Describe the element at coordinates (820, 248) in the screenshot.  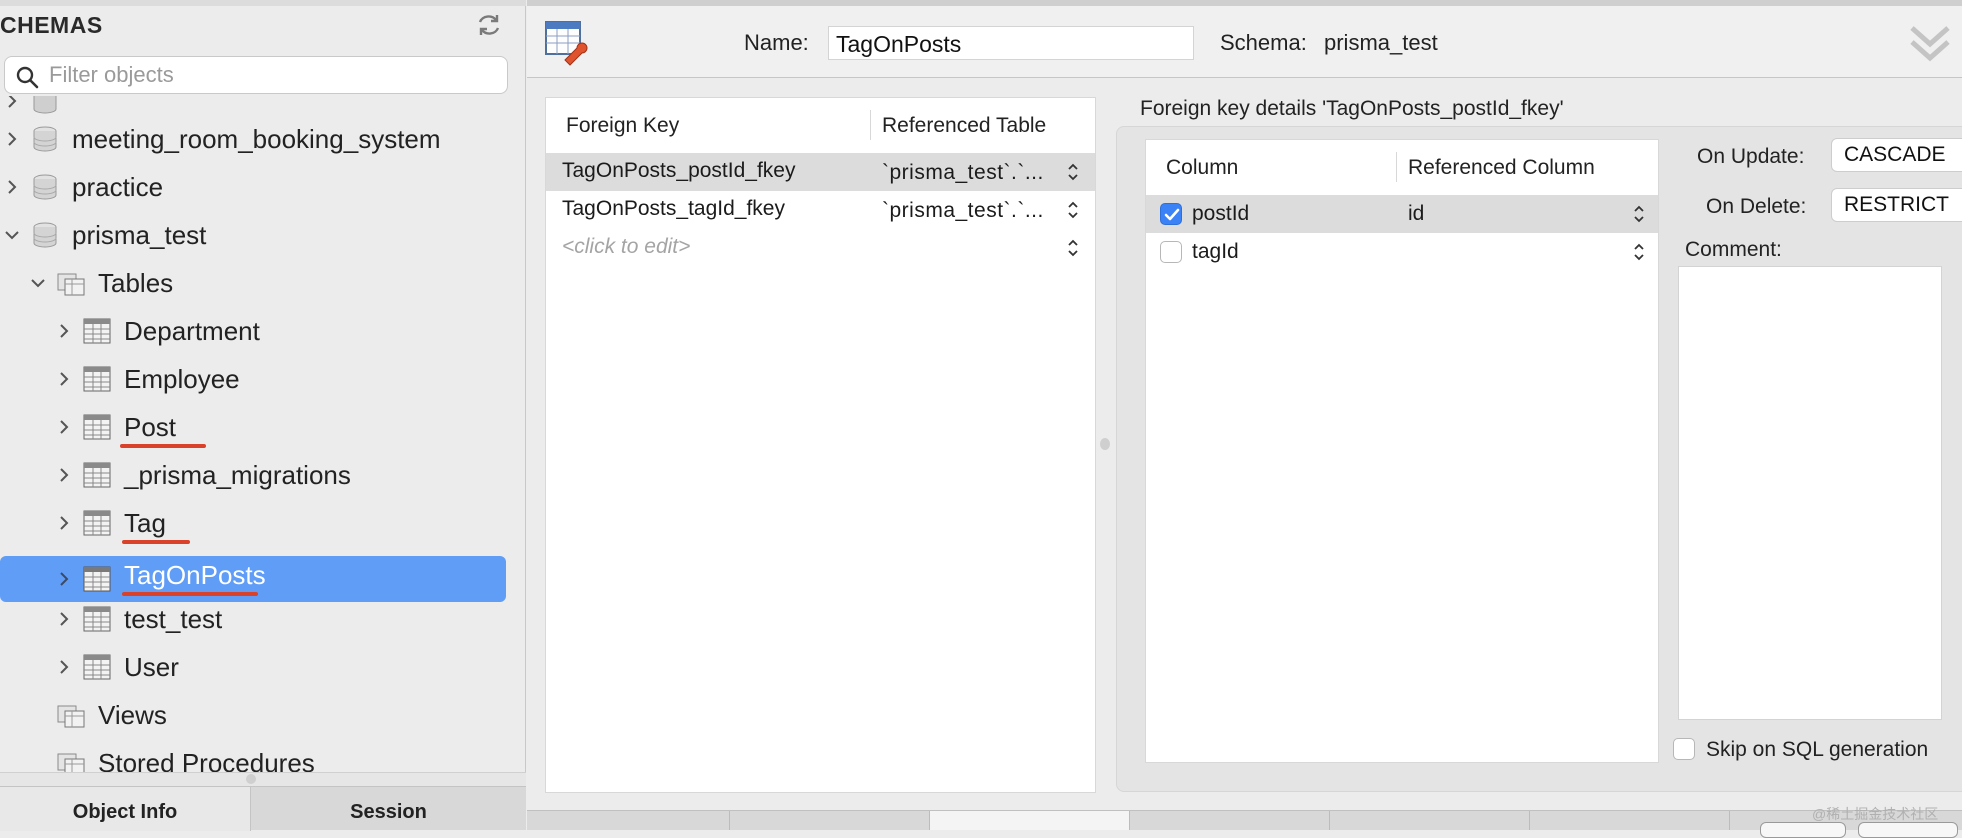
I see `foreign-key-new-row: <click to edit>` at that location.